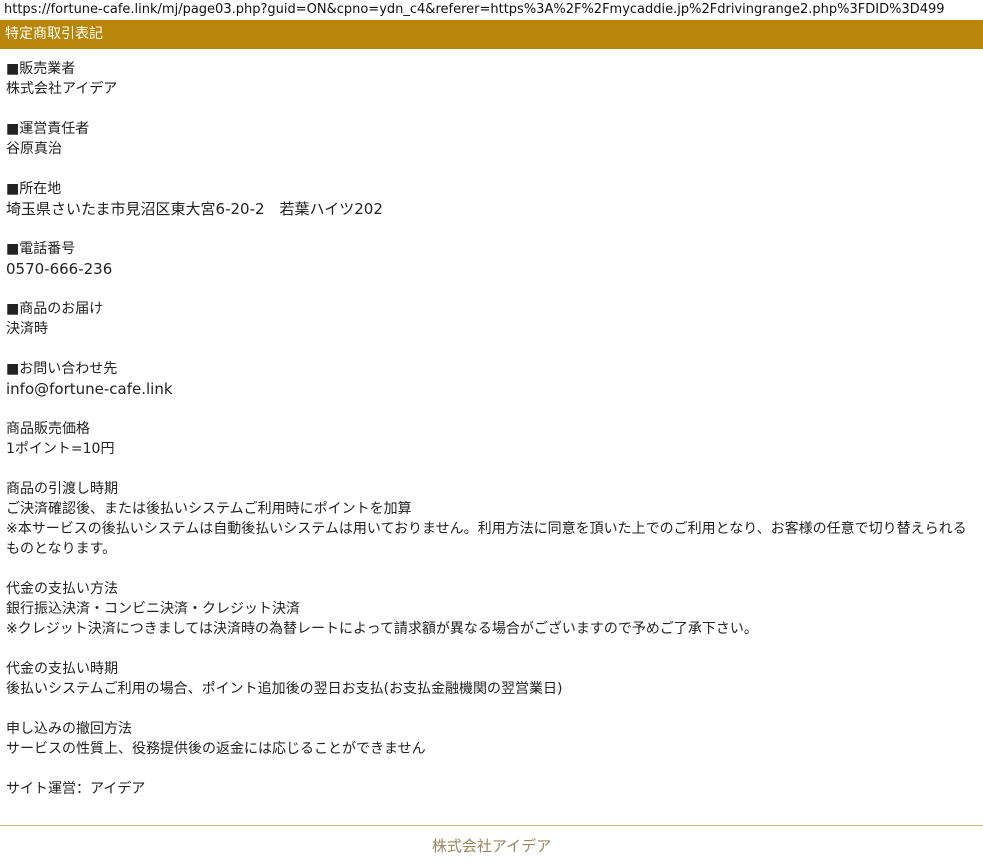 This screenshot has height=866, width=983. I want to click on footer-divider, so click(491, 825).